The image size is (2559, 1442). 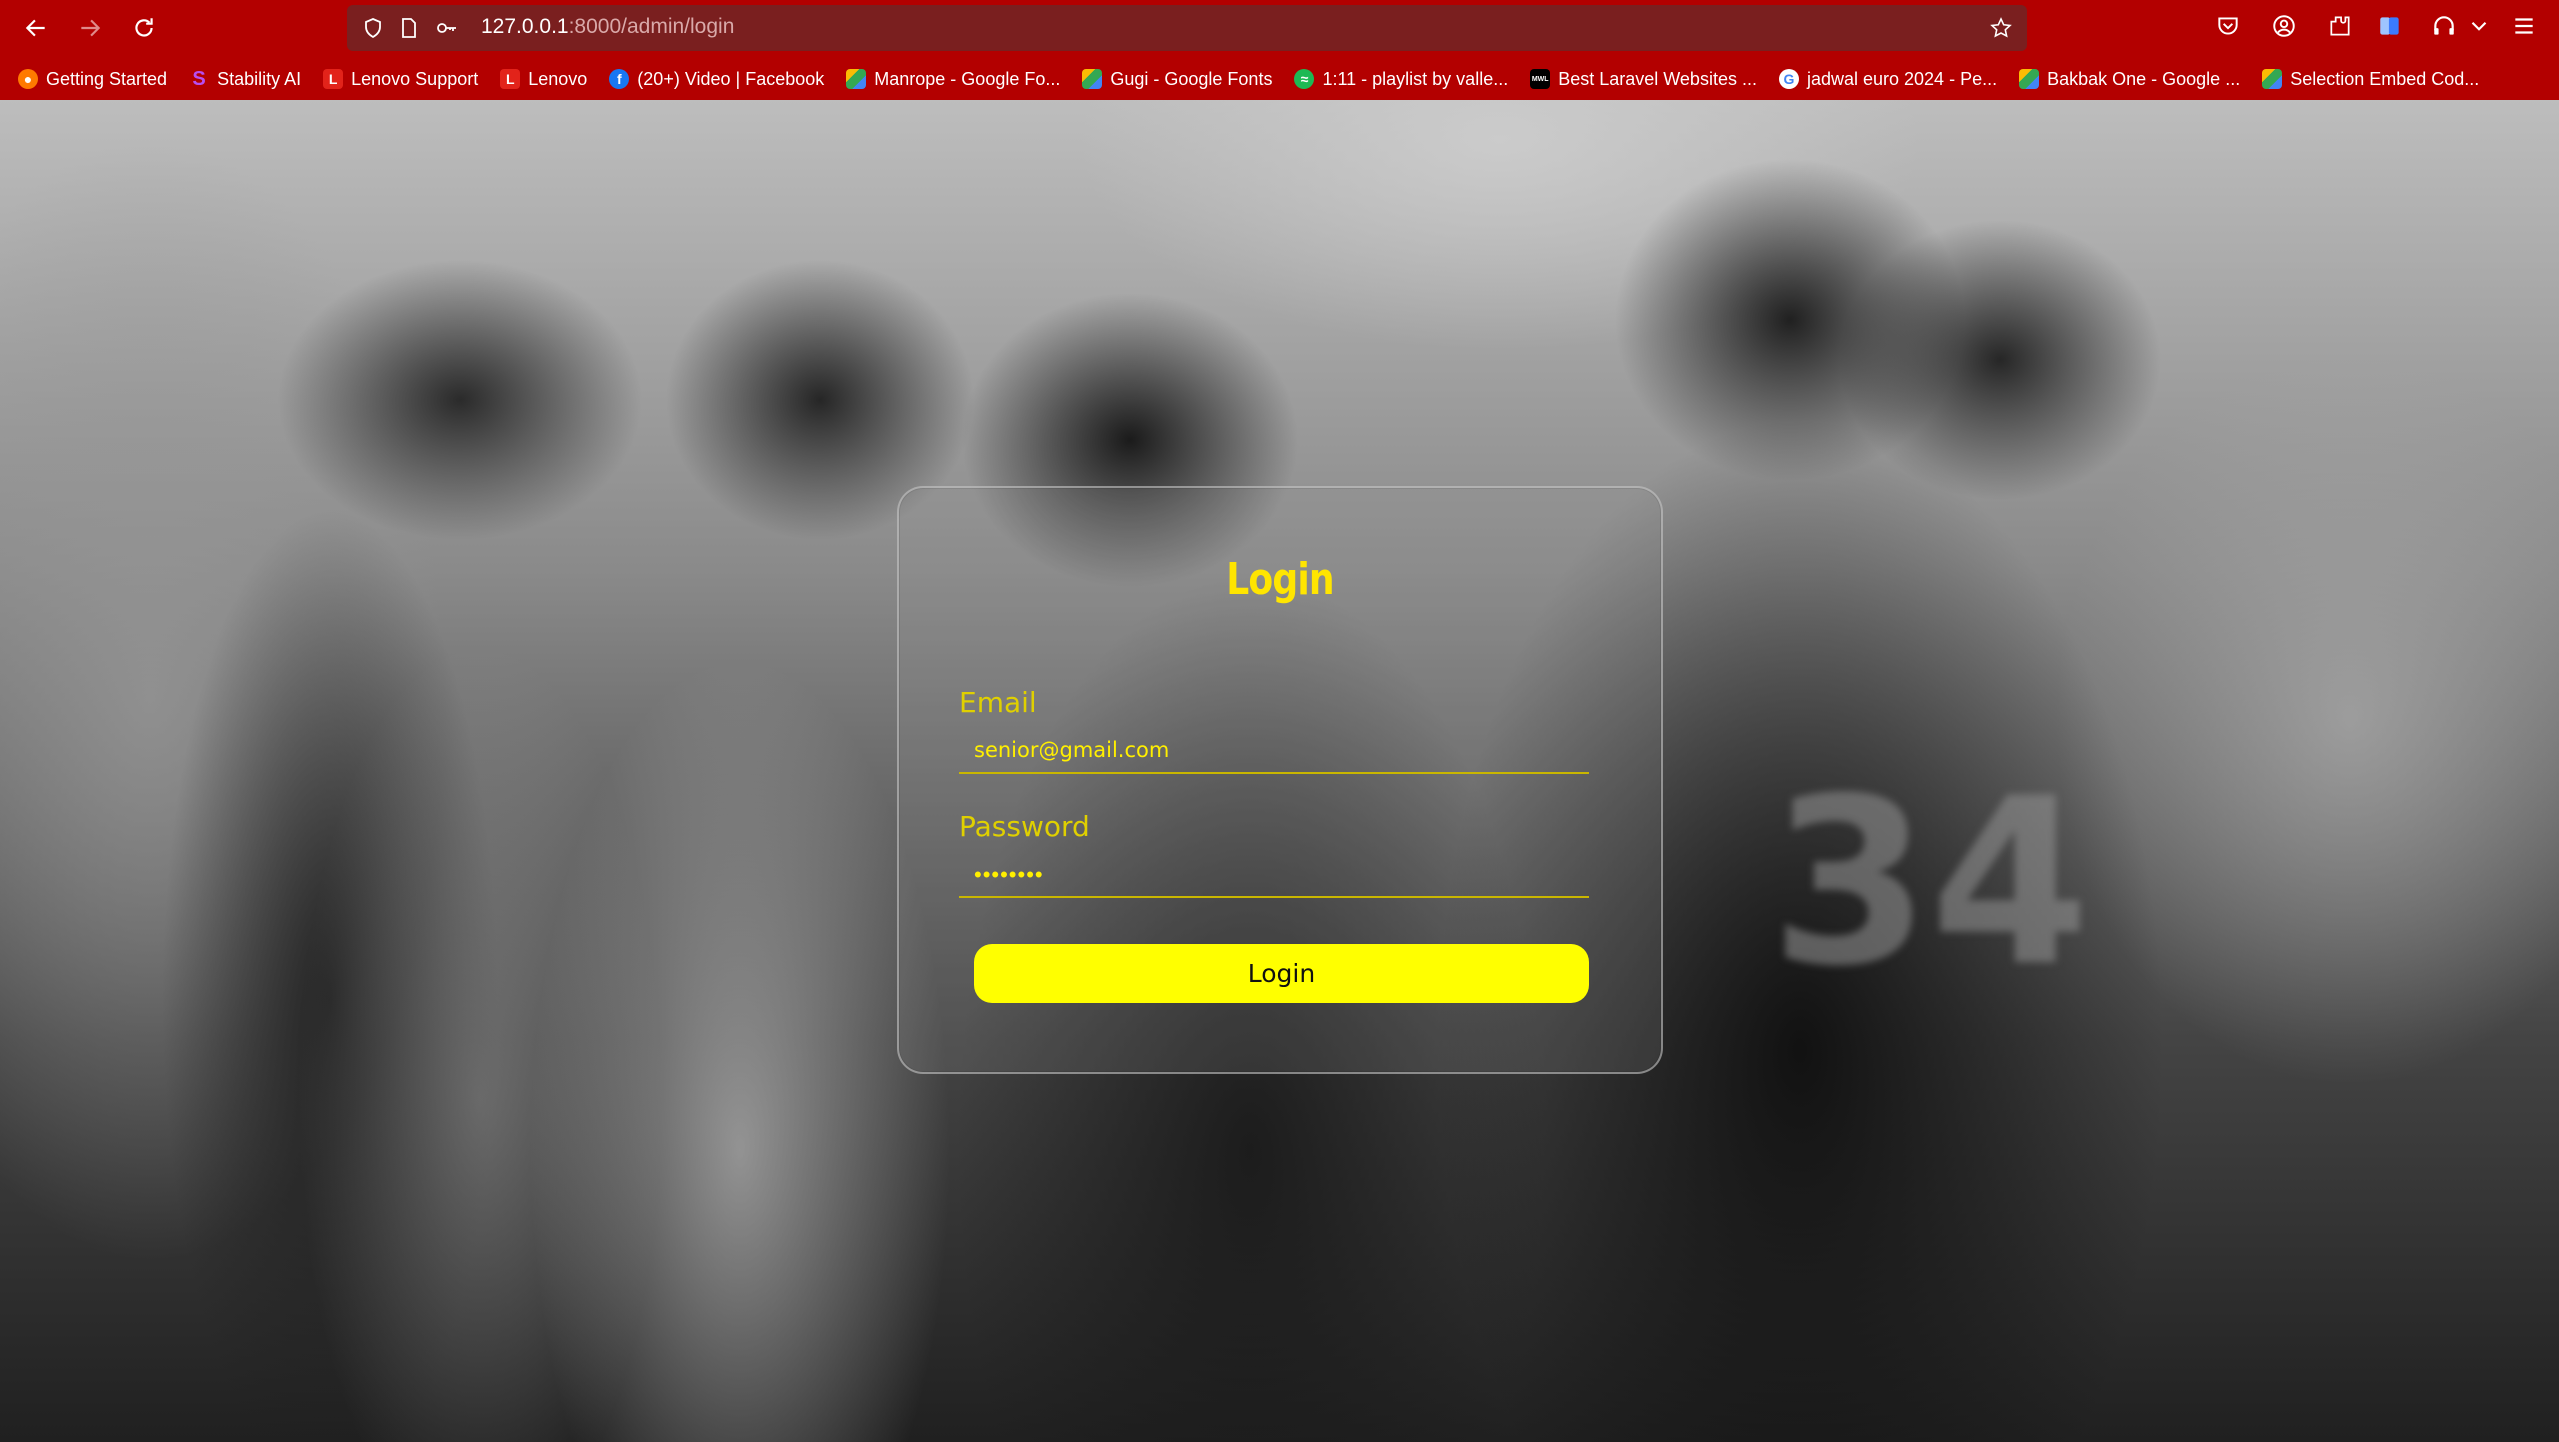 What do you see at coordinates (2001, 28) in the screenshot?
I see `star-icon` at bounding box center [2001, 28].